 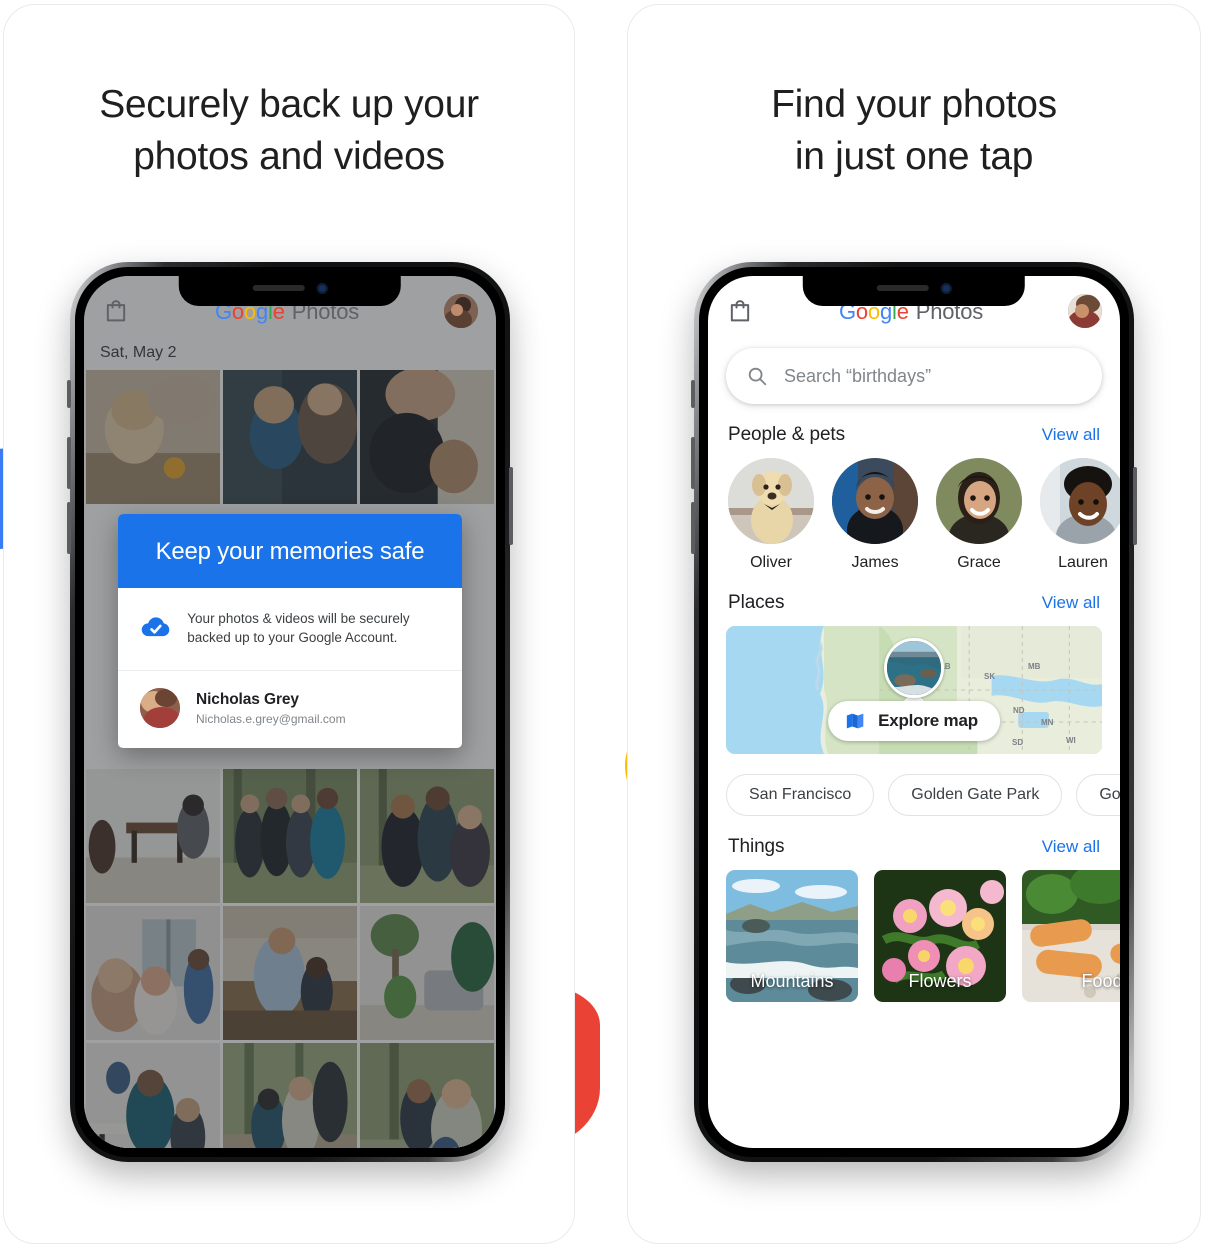 I want to click on headline-right: Find your photos in just one tap, so click(x=914, y=131).